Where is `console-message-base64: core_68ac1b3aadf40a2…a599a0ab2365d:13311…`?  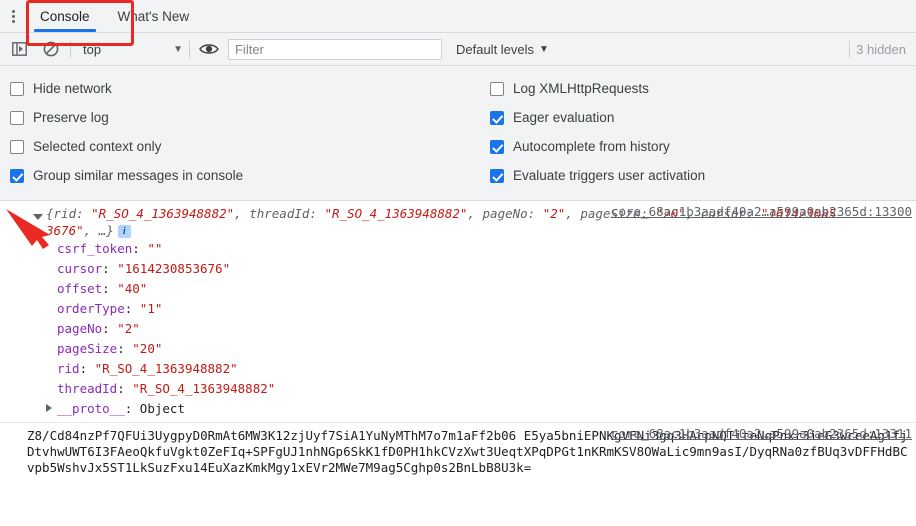
console-message-base64: core_68ac1b3aadf40a2…a599a0ab2365d:13311… is located at coordinates (458, 451).